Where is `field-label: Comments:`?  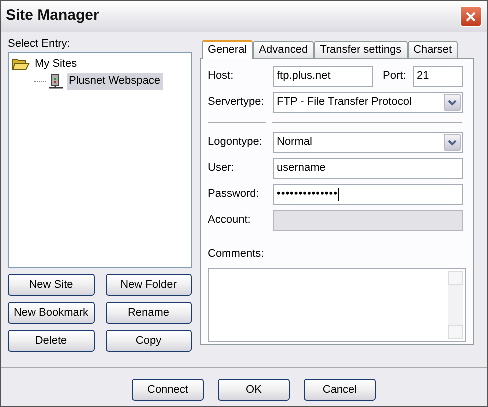 field-label: Comments: is located at coordinates (237, 254).